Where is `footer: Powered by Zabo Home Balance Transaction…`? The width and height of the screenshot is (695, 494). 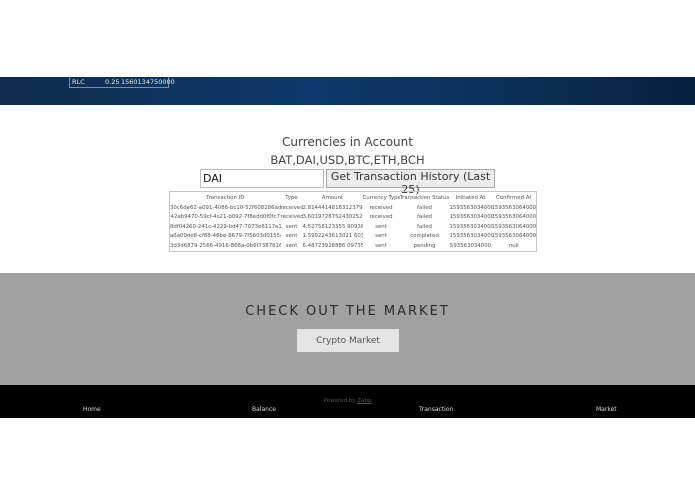
footer: Powered by Zabo Home Balance Transaction… is located at coordinates (347, 401).